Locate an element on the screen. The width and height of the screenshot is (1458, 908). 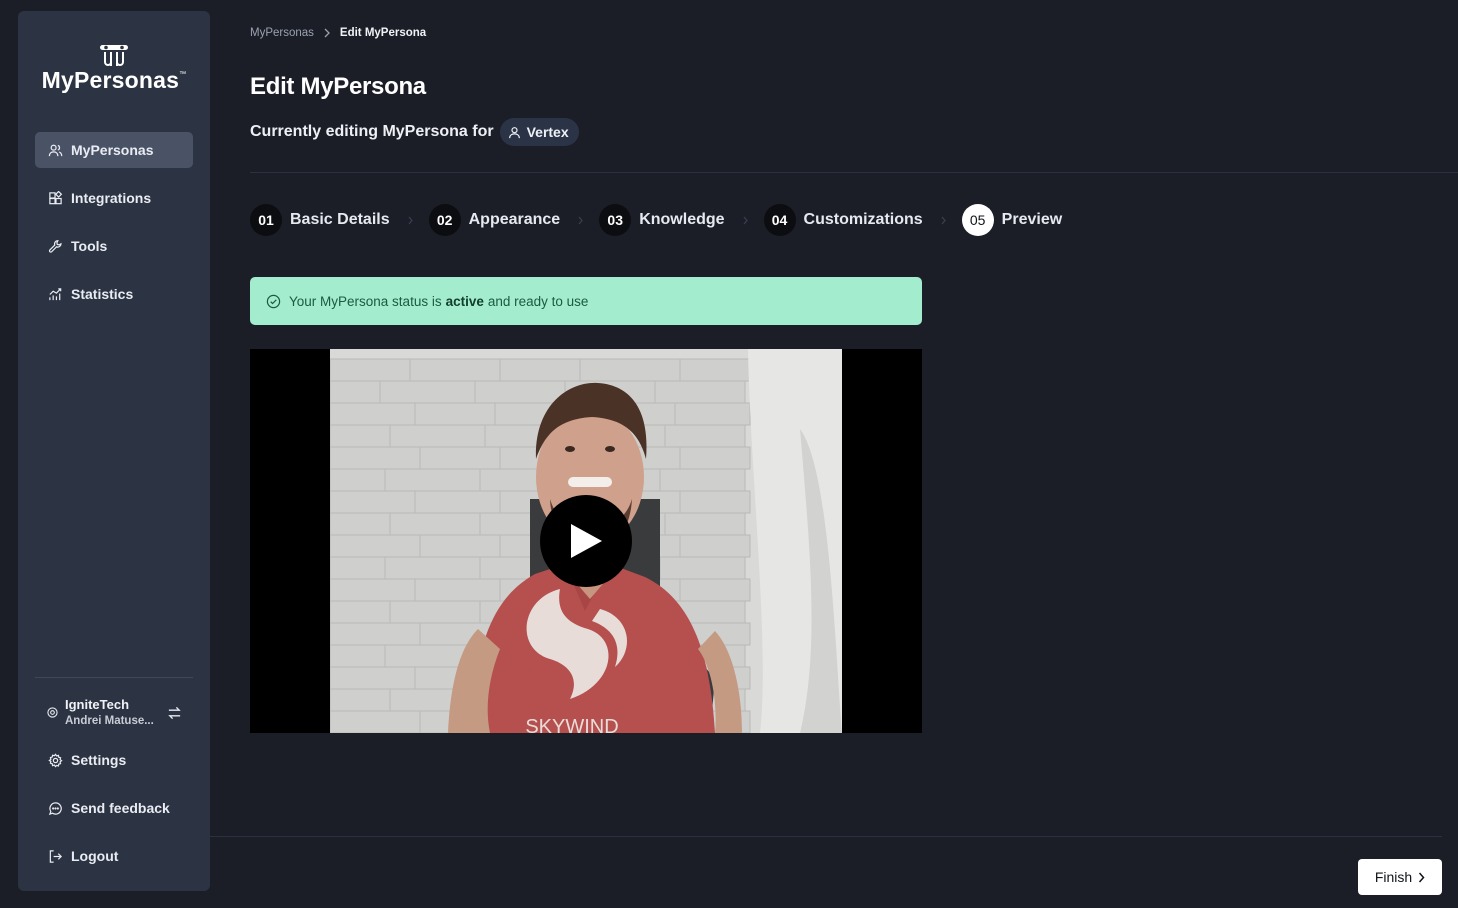
shirt-text: SKYWIND is located at coordinates (571, 724).